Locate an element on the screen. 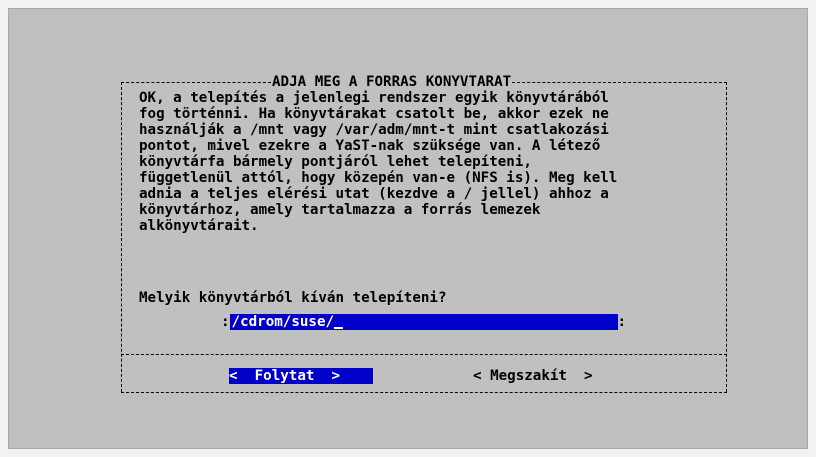 The width and height of the screenshot is (816, 457). dialog-title: ADJA MEG A FORRAS KONYVTARAT is located at coordinates (392, 82).